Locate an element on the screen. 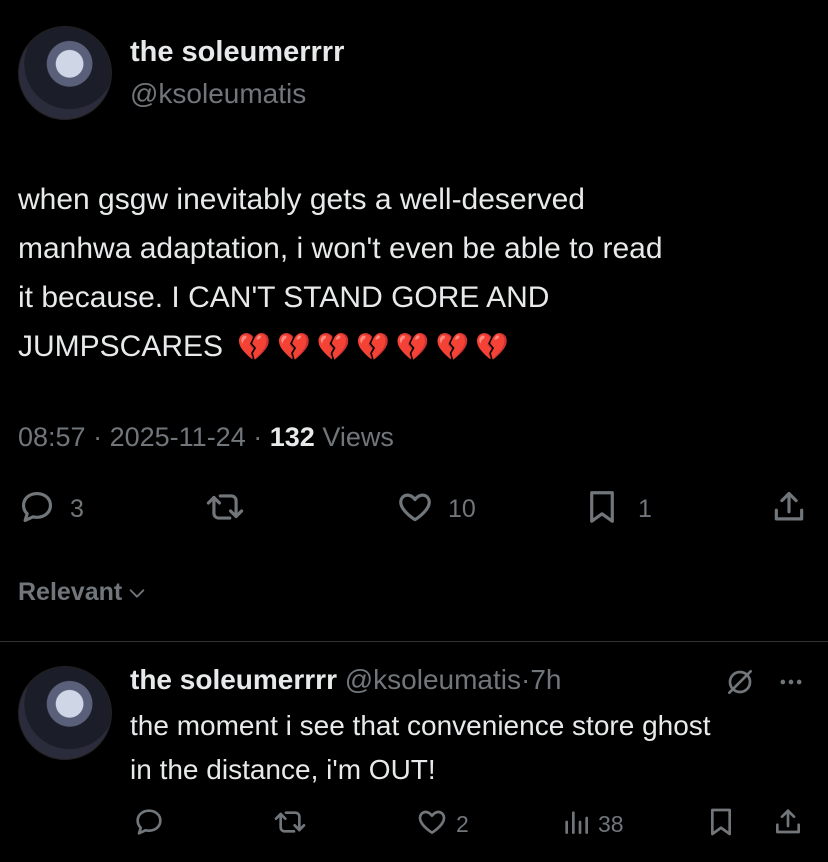  reply-bookmark-button is located at coordinates (721, 824).